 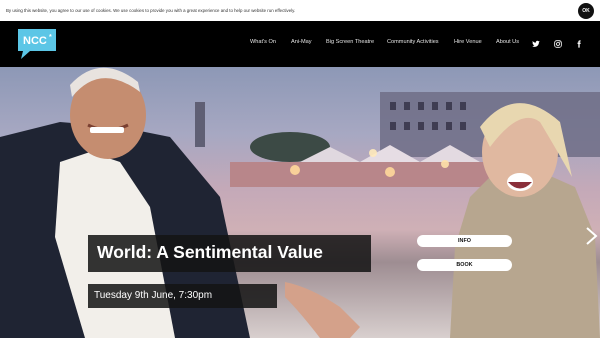 I want to click on event-date: Tuesday 9th June, 7:30pm, so click(x=153, y=295).